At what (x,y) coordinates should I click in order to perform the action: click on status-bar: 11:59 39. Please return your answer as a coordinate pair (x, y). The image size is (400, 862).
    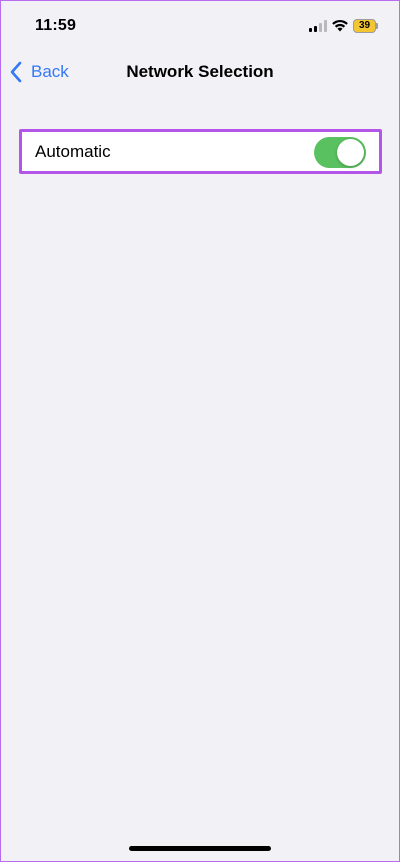
    Looking at the image, I should click on (200, 26).